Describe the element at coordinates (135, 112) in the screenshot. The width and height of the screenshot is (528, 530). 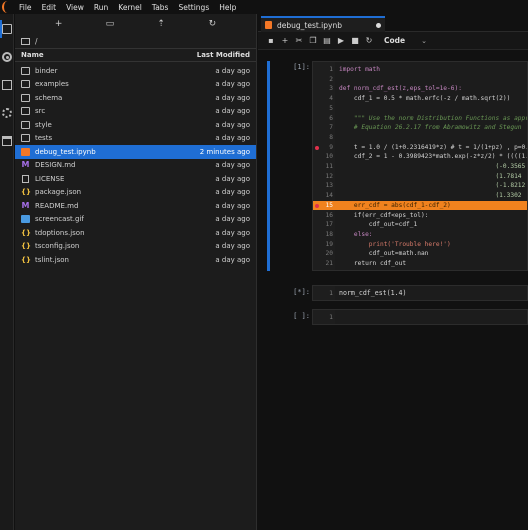
I see `file-row: src a day ago` at that location.